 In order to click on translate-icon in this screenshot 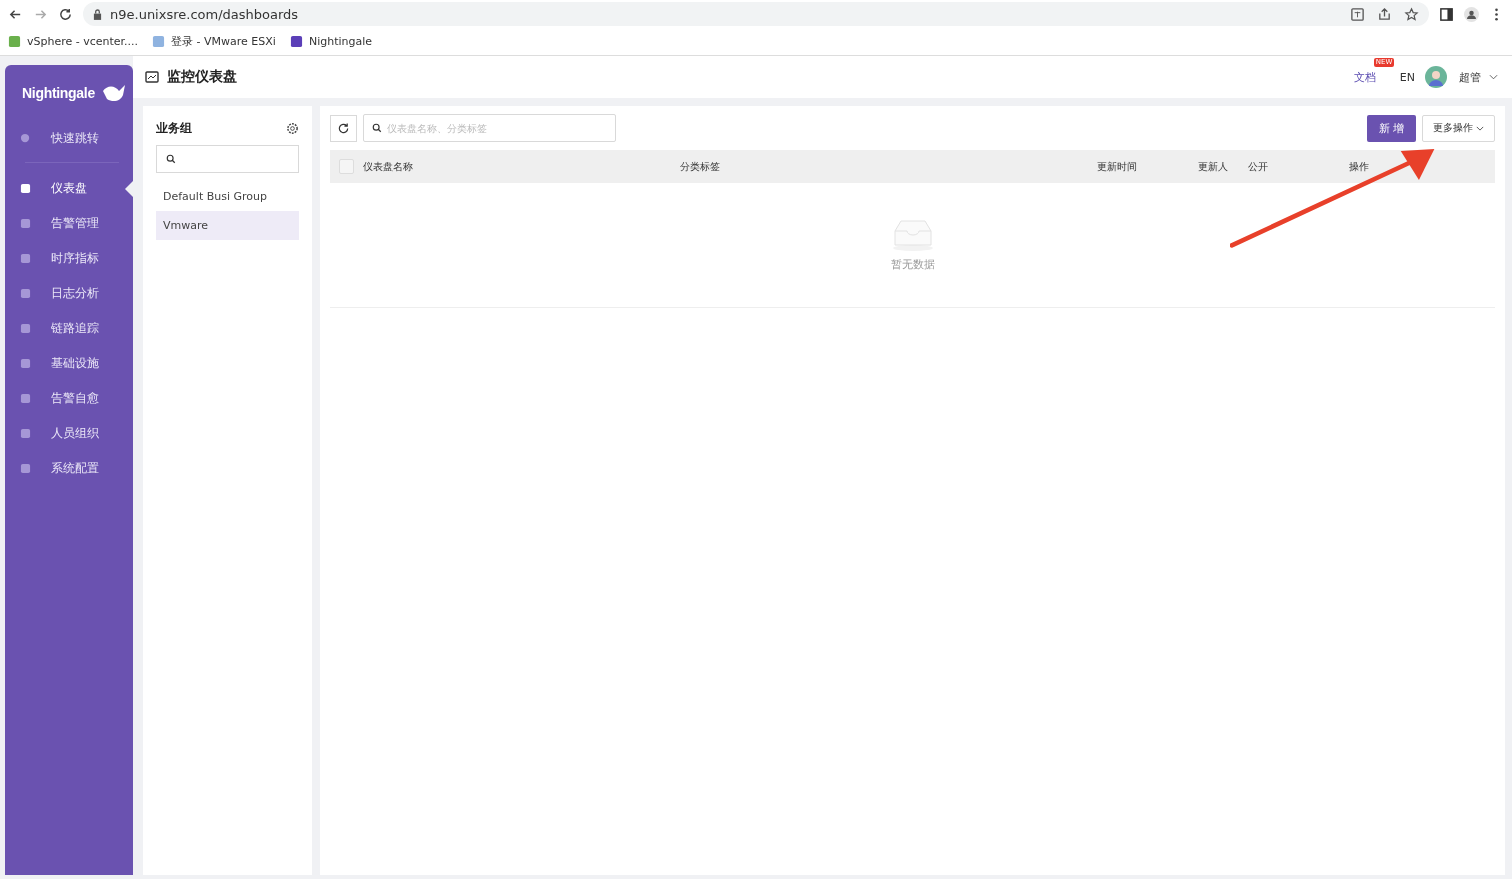, I will do `click(1357, 14)`.